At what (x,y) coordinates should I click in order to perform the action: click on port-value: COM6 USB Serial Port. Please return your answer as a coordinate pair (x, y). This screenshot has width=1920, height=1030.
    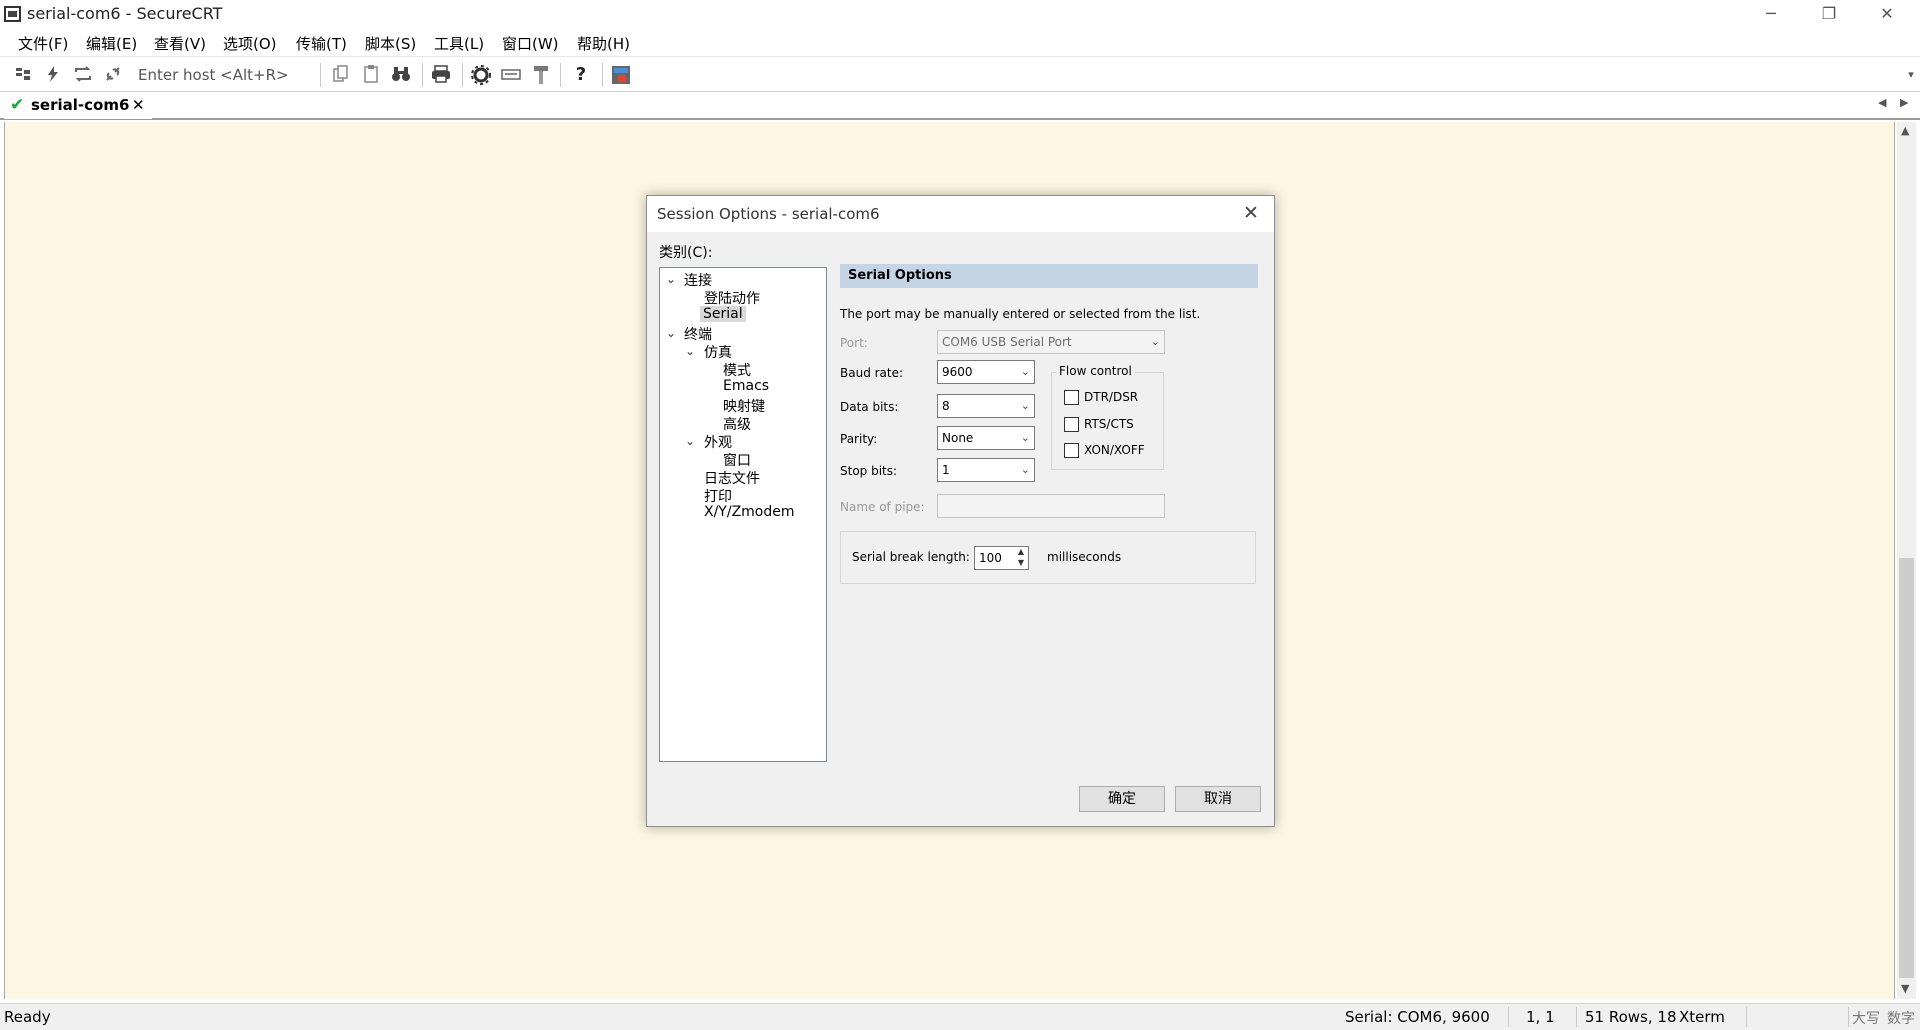
    Looking at the image, I should click on (1007, 342).